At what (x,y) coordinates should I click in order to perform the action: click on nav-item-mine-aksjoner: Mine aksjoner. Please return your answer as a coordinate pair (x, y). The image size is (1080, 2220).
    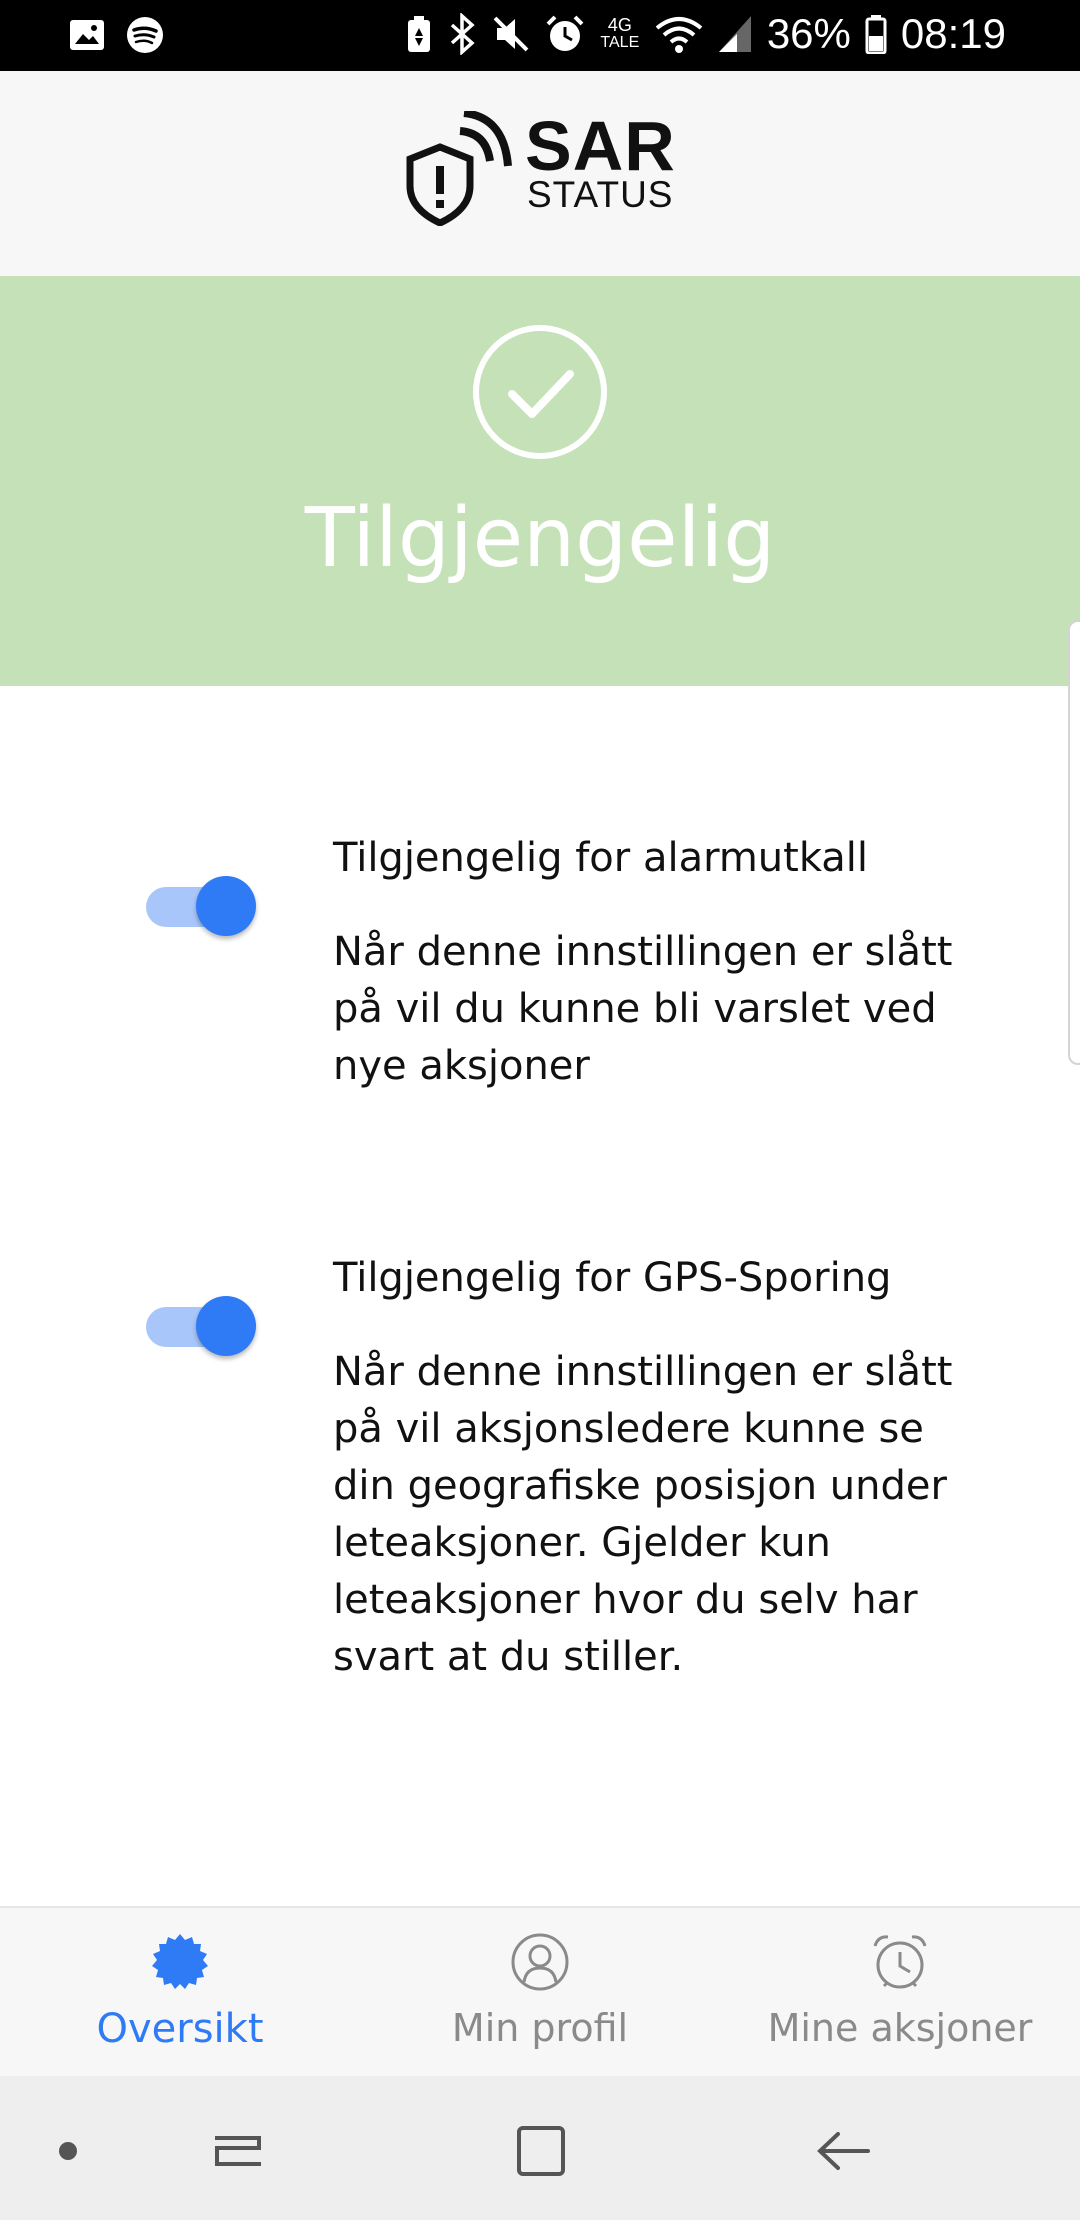
    Looking at the image, I should click on (900, 1993).